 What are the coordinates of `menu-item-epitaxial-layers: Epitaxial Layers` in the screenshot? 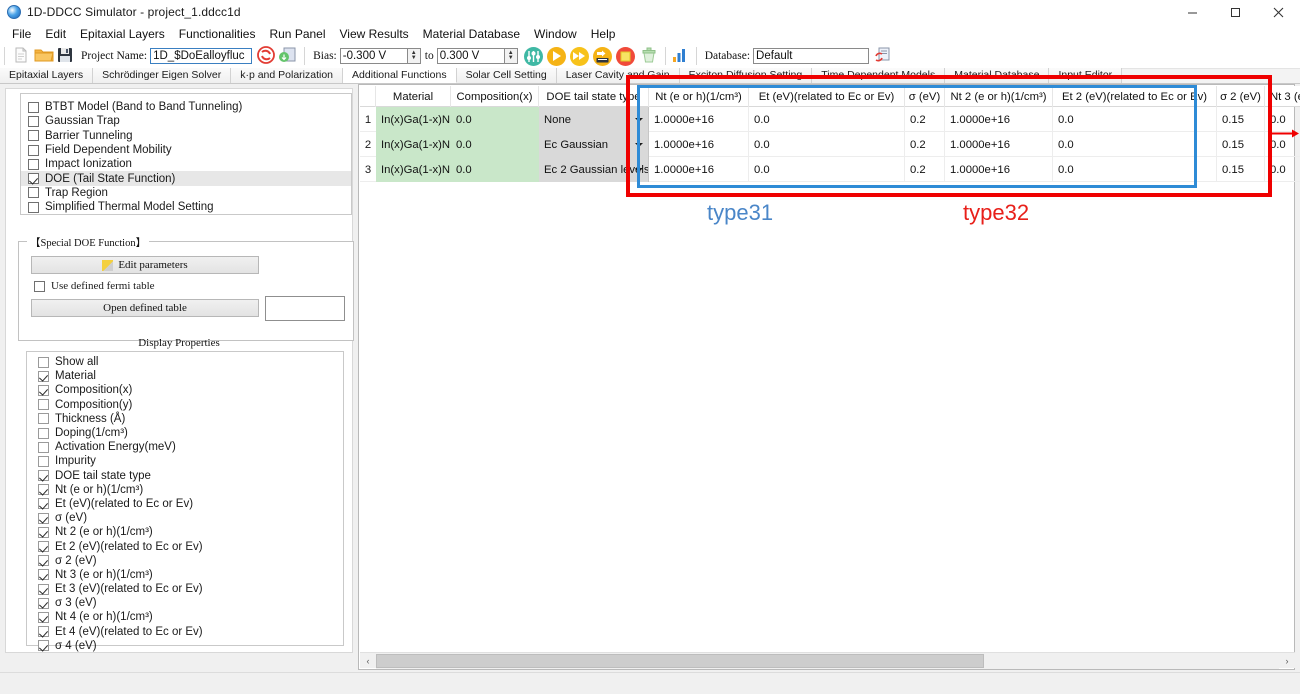 It's located at (122, 34).